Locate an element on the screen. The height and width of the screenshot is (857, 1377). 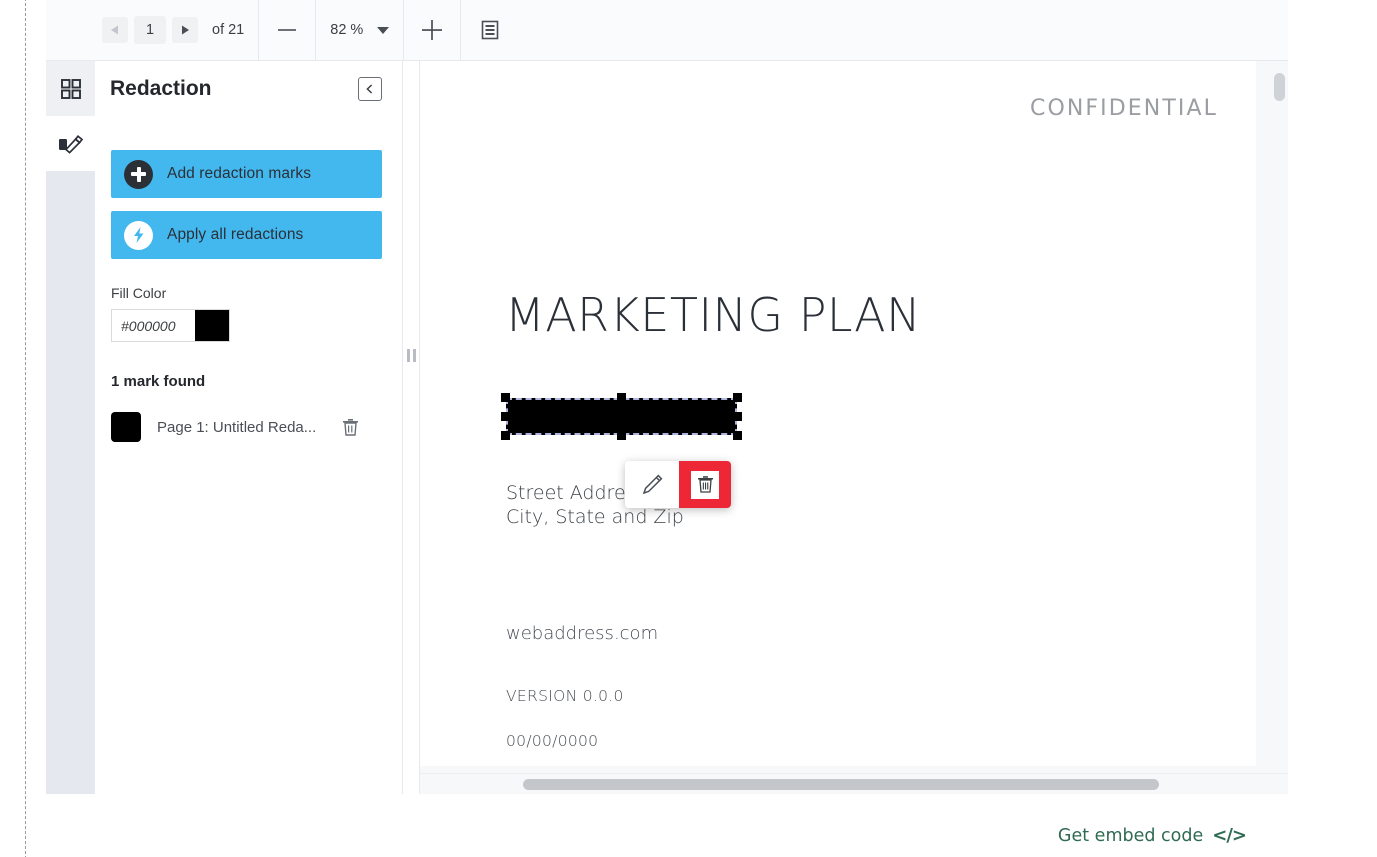
page-number-input is located at coordinates (150, 30).